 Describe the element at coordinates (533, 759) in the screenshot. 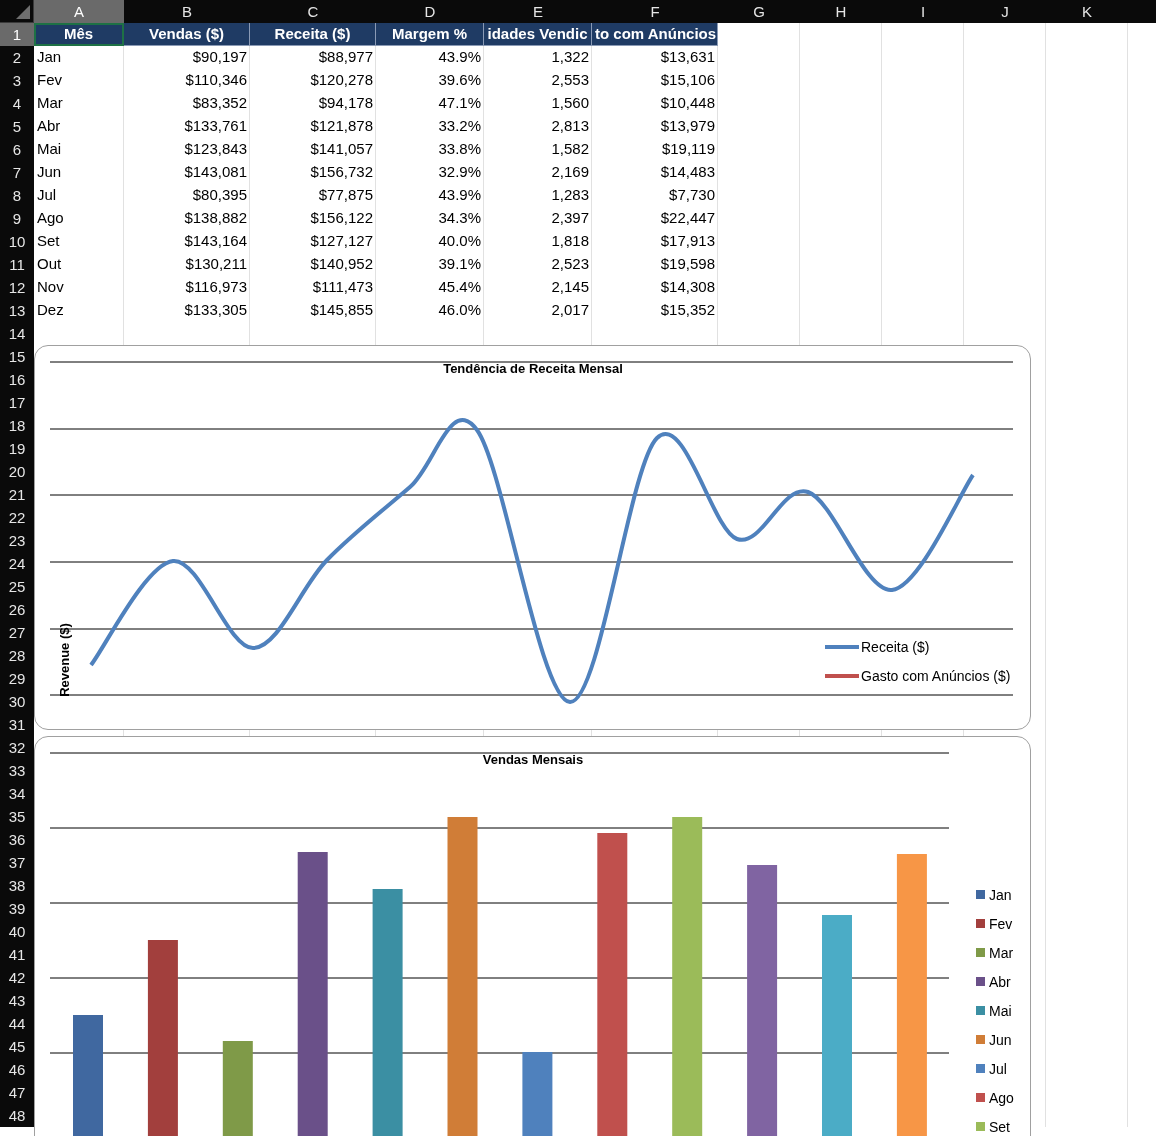

I see `chart-title: Vendas Mensais` at that location.